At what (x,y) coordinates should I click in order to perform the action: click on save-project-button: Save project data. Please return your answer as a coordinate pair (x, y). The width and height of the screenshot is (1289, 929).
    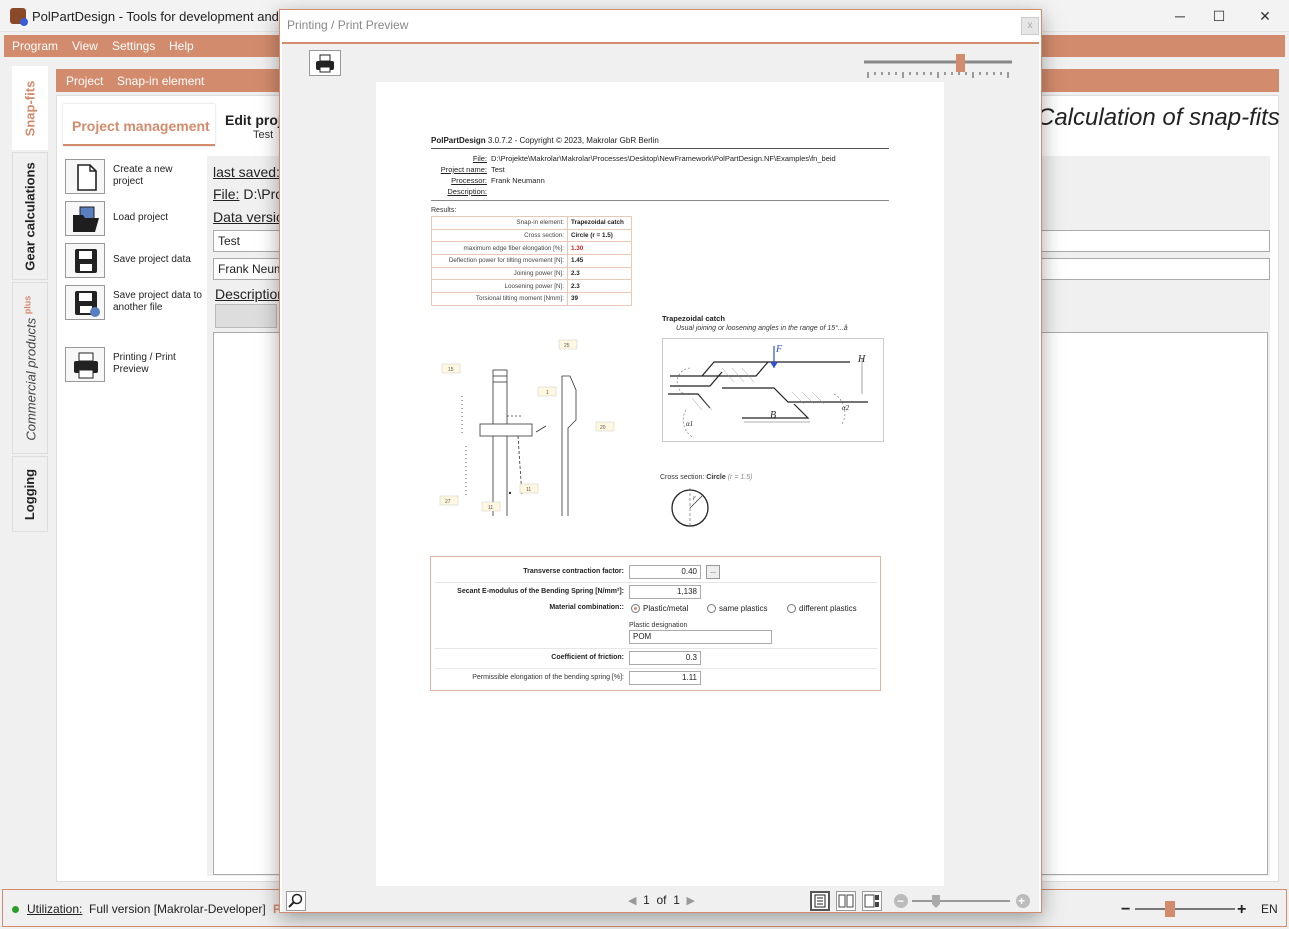
    Looking at the image, I should click on (136, 261).